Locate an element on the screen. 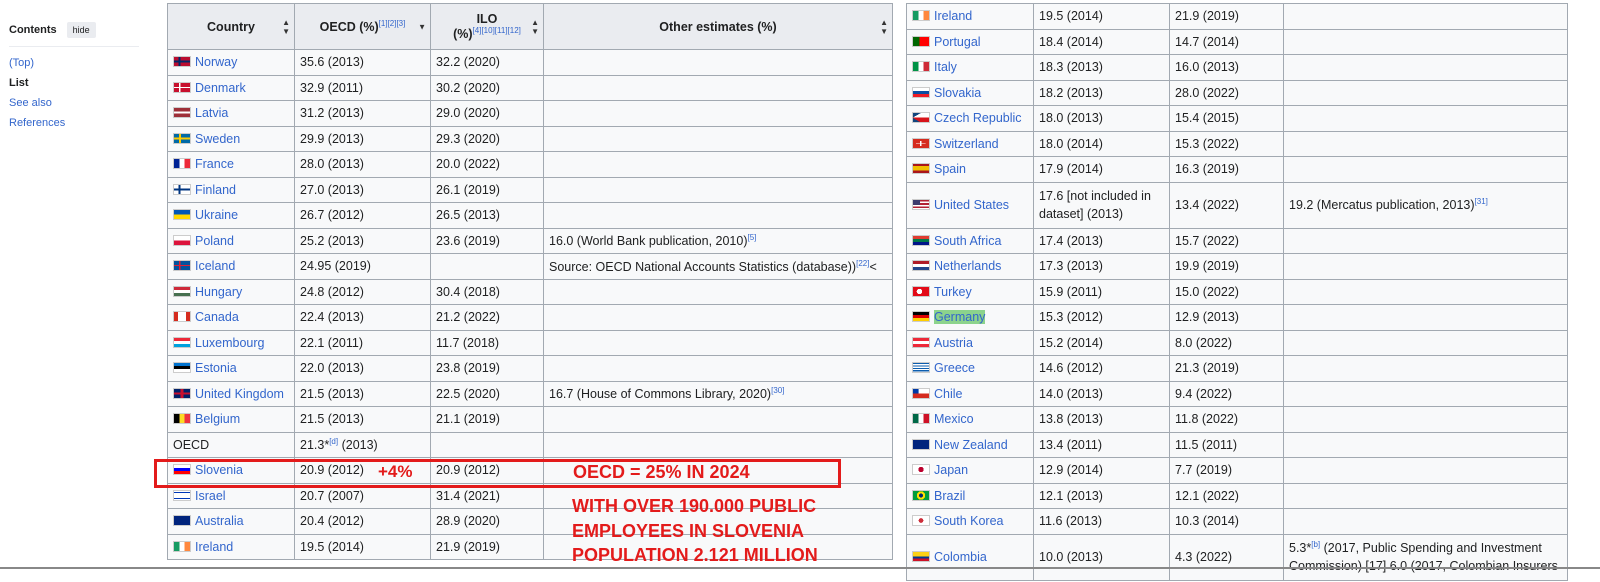 The height and width of the screenshot is (582, 1600). bottom-divider is located at coordinates (800, 568).